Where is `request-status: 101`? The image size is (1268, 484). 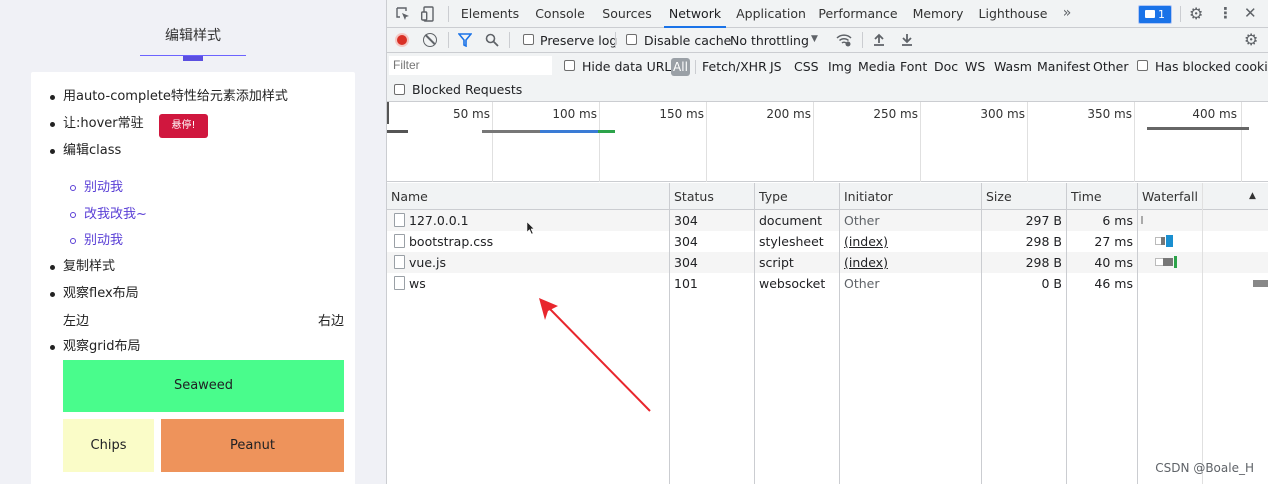
request-status: 101 is located at coordinates (686, 283).